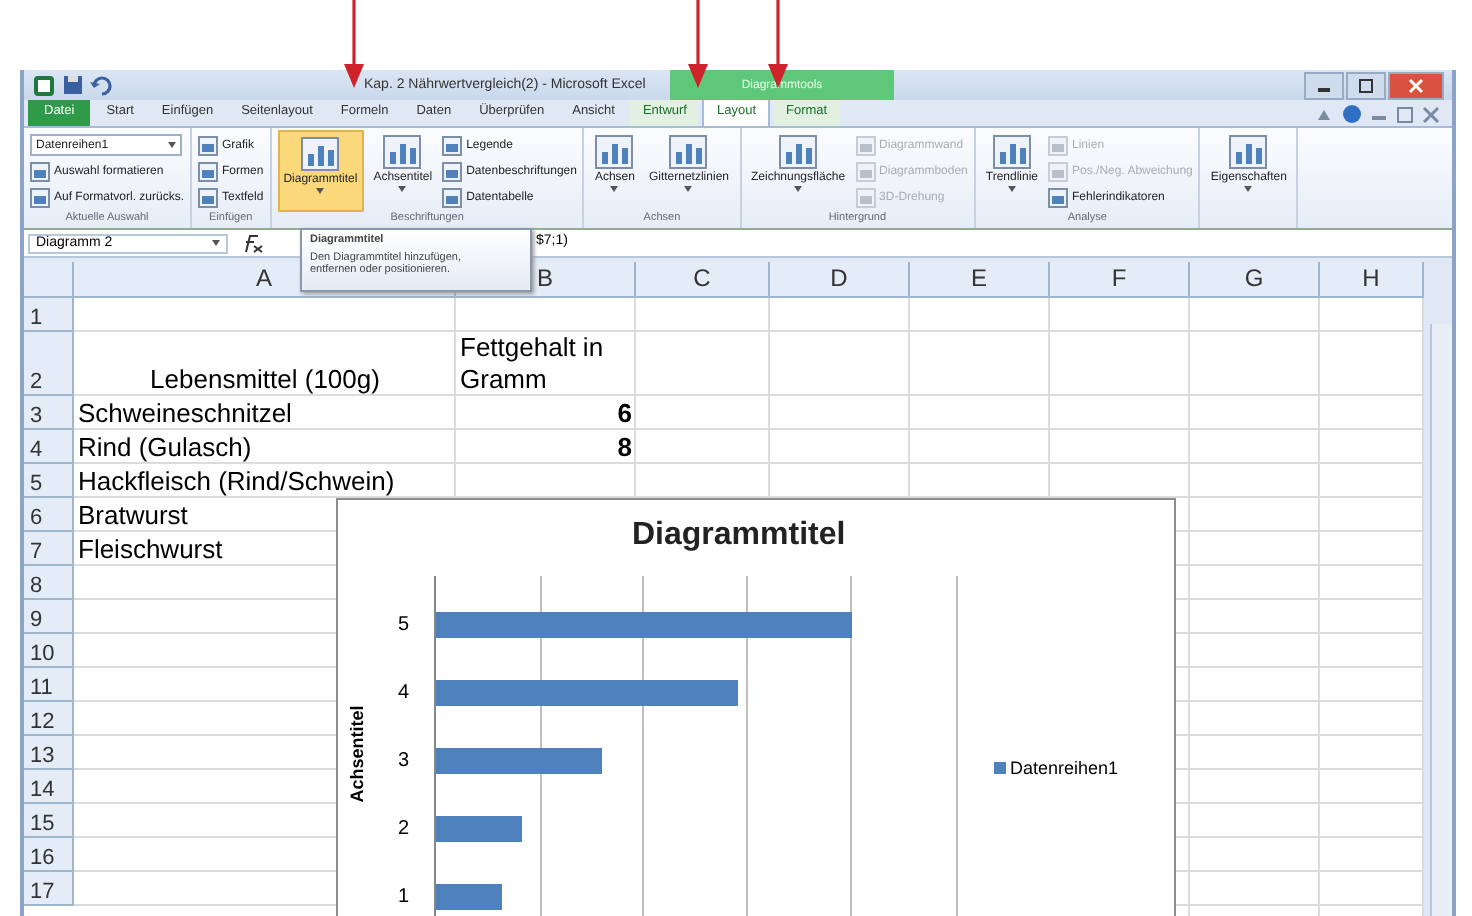 This screenshot has height=916, width=1472. What do you see at coordinates (185, 414) in the screenshot?
I see `cell-text: Schweineschnitzel` at bounding box center [185, 414].